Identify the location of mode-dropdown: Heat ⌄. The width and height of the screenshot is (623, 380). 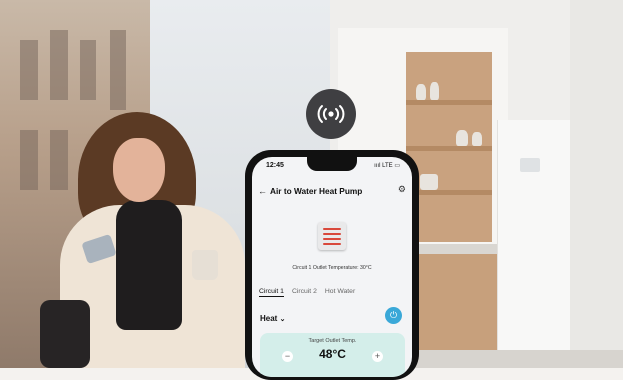
(272, 318).